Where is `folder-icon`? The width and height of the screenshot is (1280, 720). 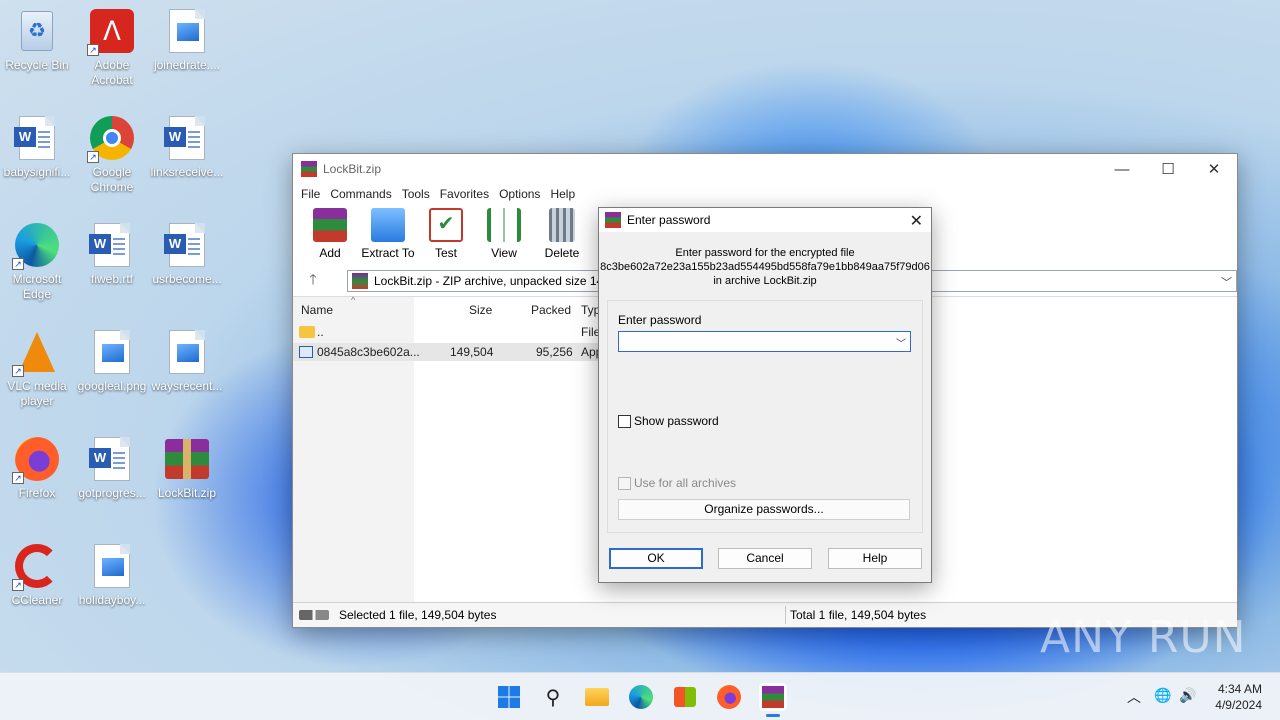
folder-icon is located at coordinates (307, 332).